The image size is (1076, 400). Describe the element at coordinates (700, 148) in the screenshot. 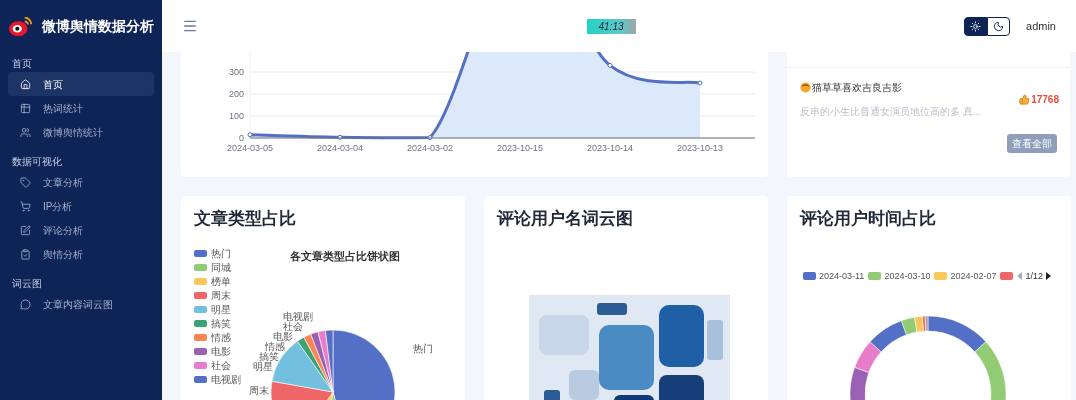

I see `x-tick-label: 2023-10-13` at that location.